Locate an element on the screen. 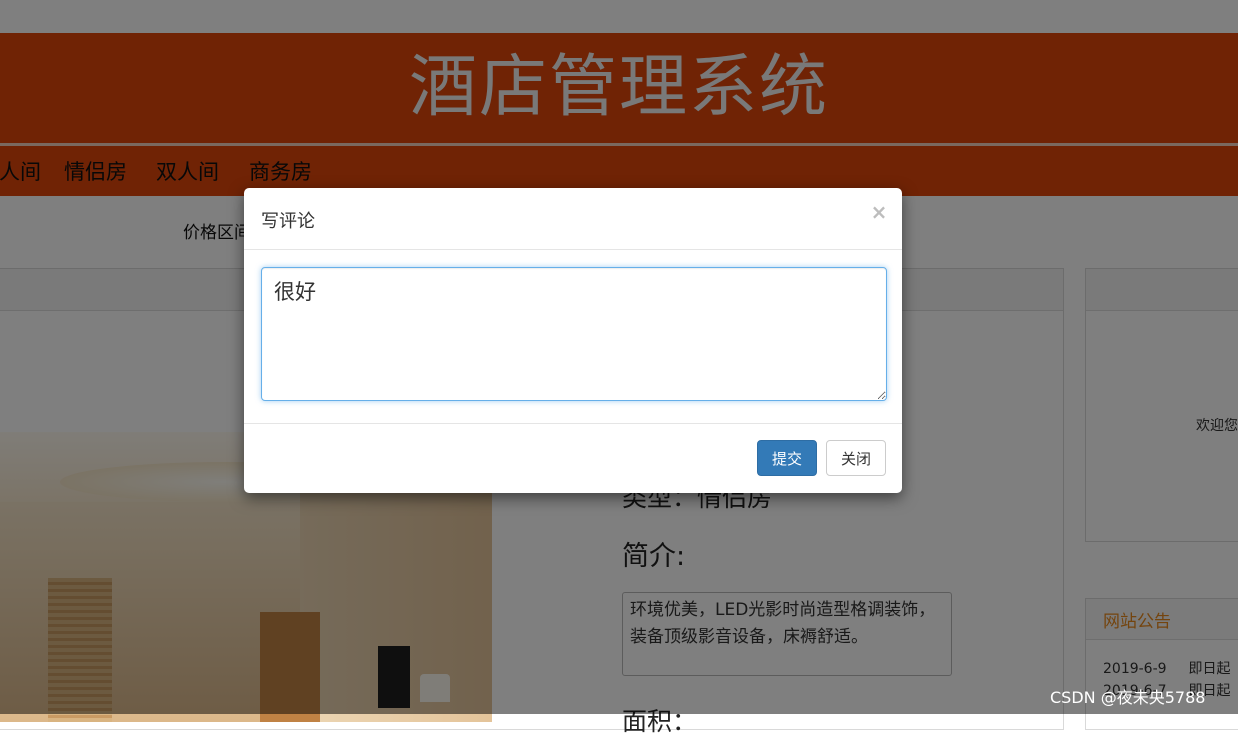 This screenshot has height=738, width=1238. submit-button: 提交 is located at coordinates (787, 458).